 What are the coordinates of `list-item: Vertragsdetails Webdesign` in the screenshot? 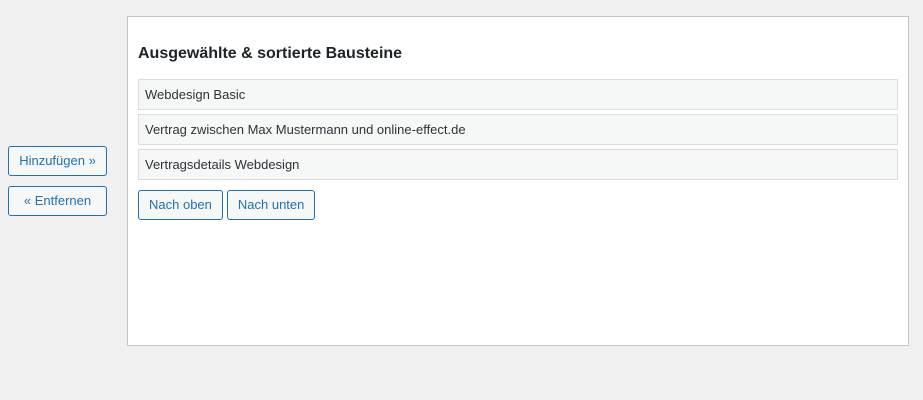 It's located at (518, 164).